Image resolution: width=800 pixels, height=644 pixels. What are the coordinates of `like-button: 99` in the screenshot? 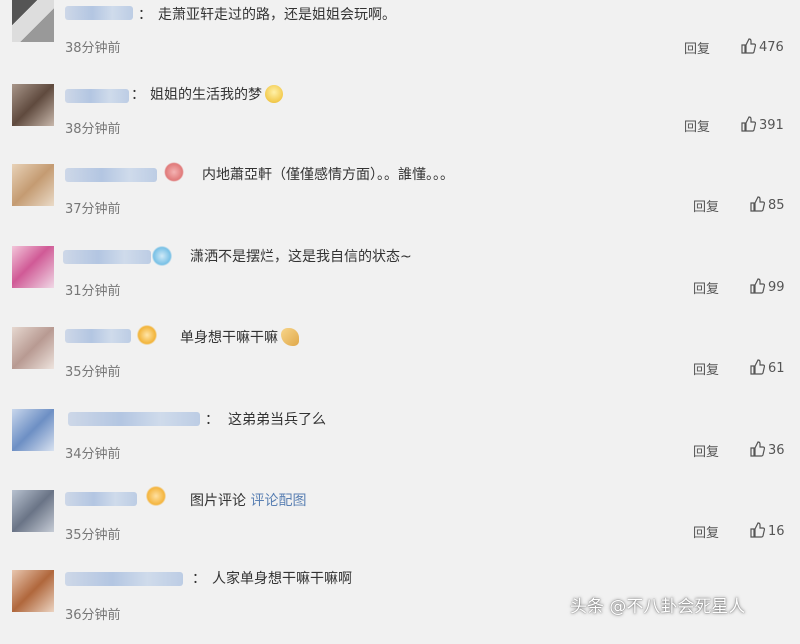 It's located at (767, 286).